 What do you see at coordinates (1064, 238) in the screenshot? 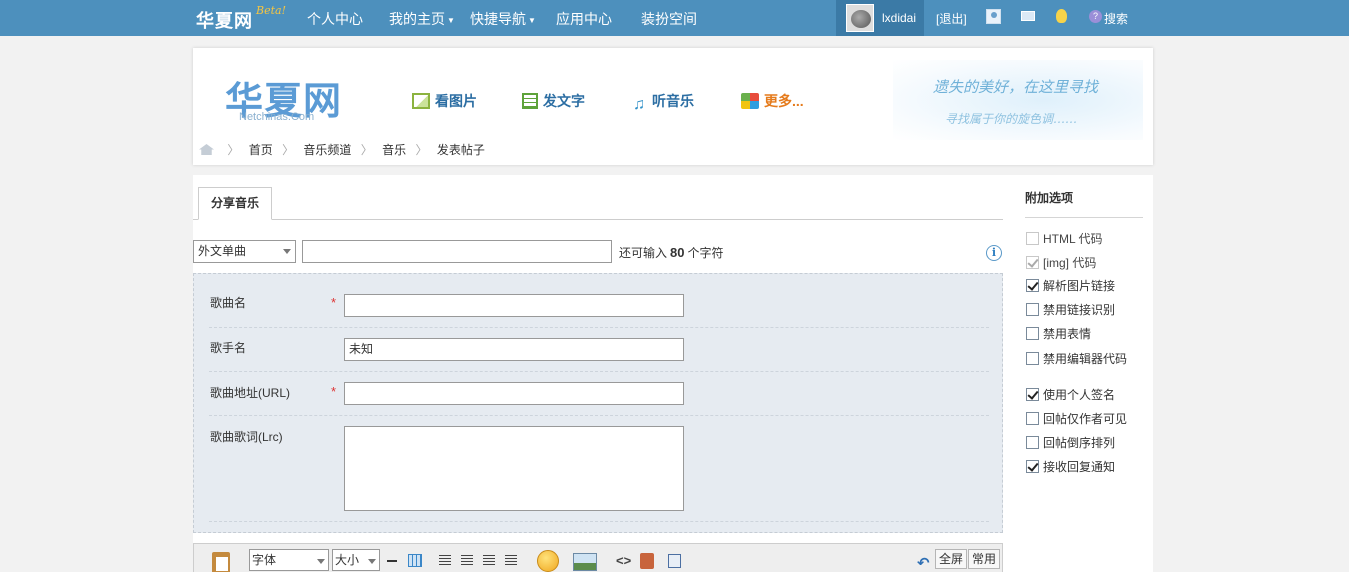
I see `option-html-code: HTML 代码` at bounding box center [1064, 238].